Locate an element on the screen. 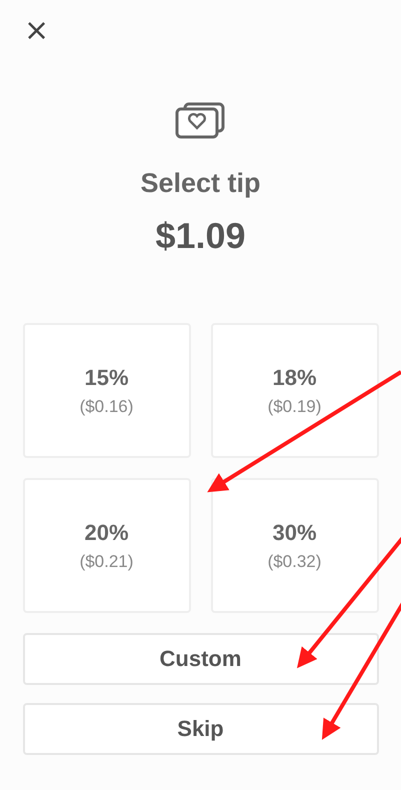 This screenshot has height=790, width=401. tip-option: 20% ($0.21) is located at coordinates (106, 545).